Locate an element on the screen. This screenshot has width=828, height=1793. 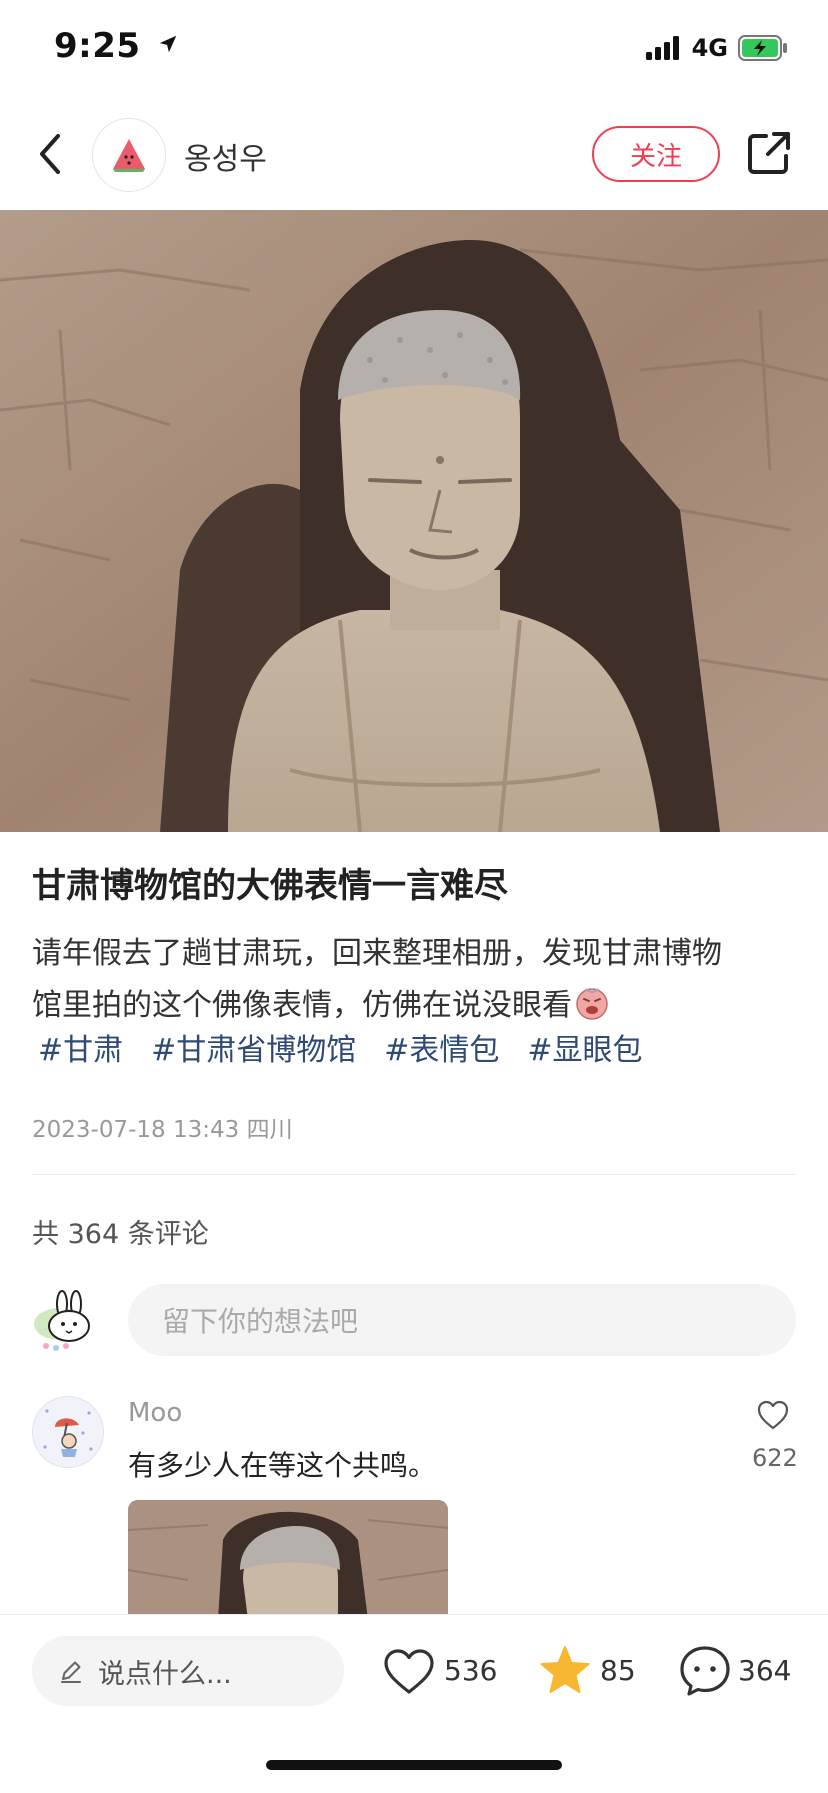
comment-count: 364 is located at coordinates (765, 1670).